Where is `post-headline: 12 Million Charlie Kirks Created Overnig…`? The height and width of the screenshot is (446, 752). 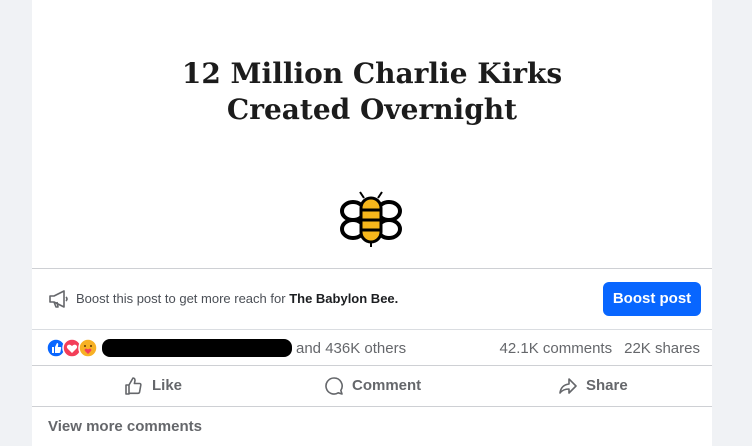
post-headline: 12 Million Charlie Kirks Created Overnig… is located at coordinates (372, 92).